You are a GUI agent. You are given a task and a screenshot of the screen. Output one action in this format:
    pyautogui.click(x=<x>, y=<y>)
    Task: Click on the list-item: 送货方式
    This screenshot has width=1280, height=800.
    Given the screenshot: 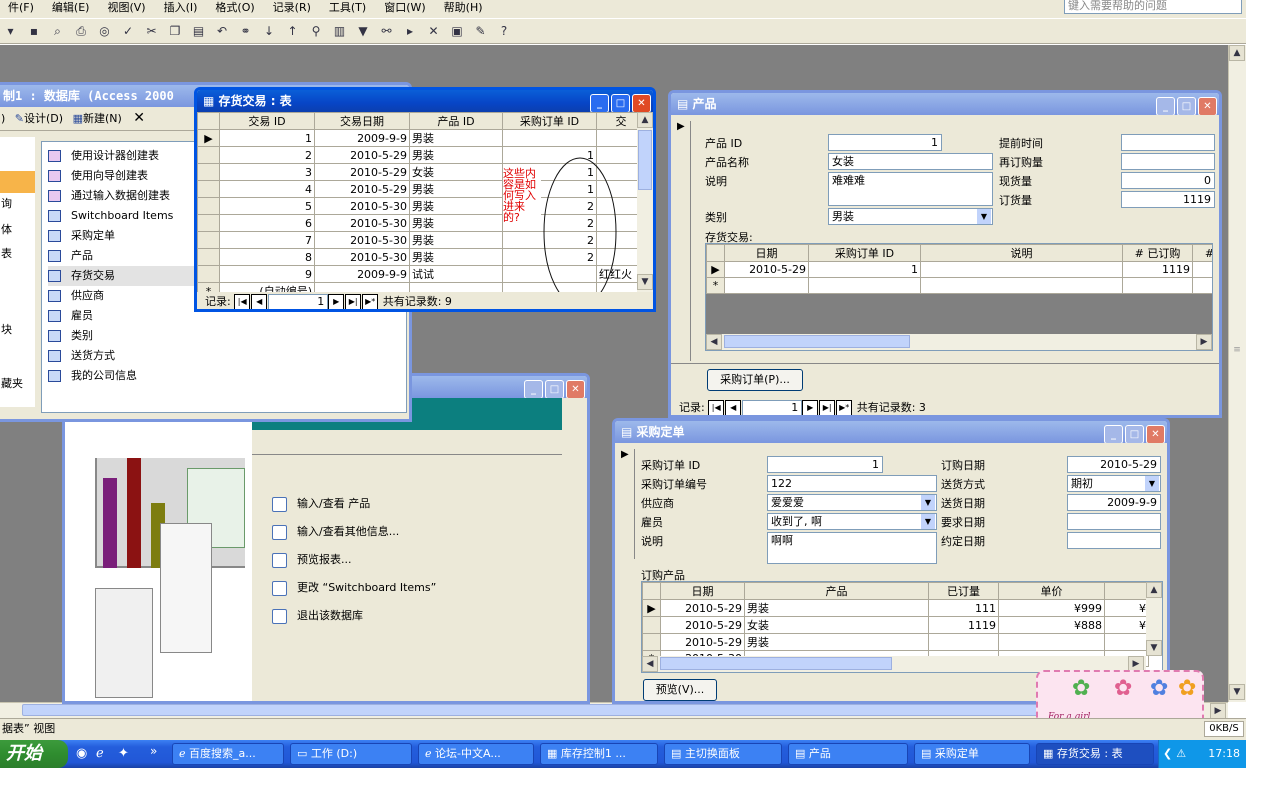 What is the action you would take?
    pyautogui.click(x=227, y=356)
    